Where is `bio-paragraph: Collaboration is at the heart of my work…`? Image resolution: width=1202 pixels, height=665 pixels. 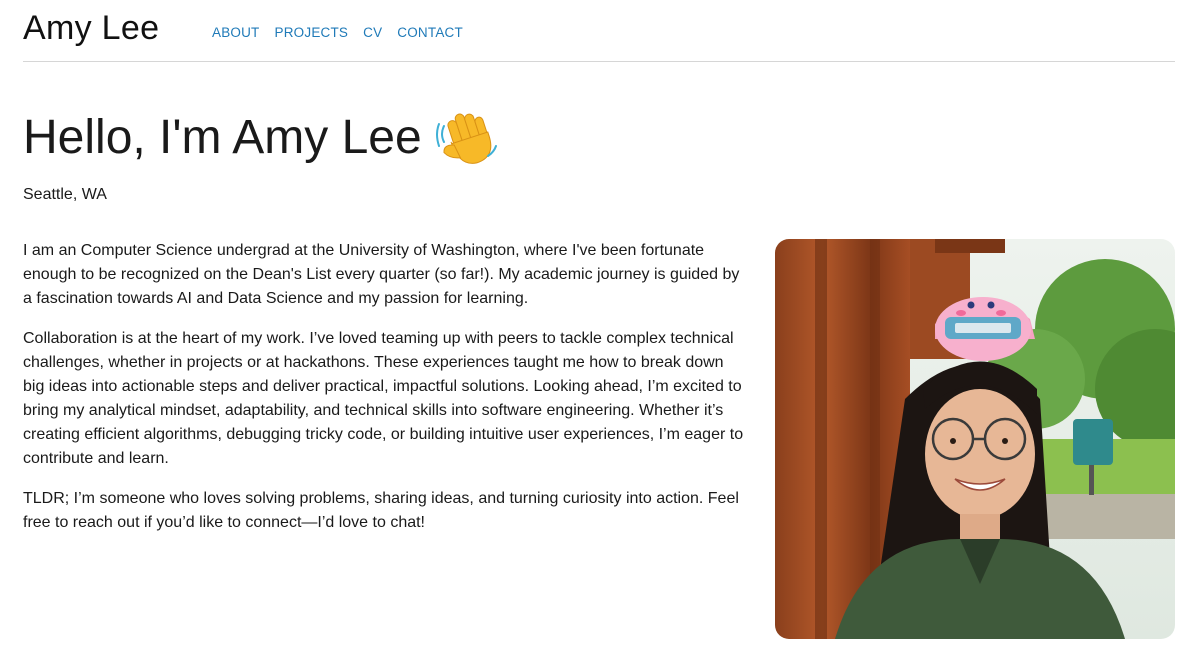
bio-paragraph: Collaboration is at the heart of my work… is located at coordinates (383, 398).